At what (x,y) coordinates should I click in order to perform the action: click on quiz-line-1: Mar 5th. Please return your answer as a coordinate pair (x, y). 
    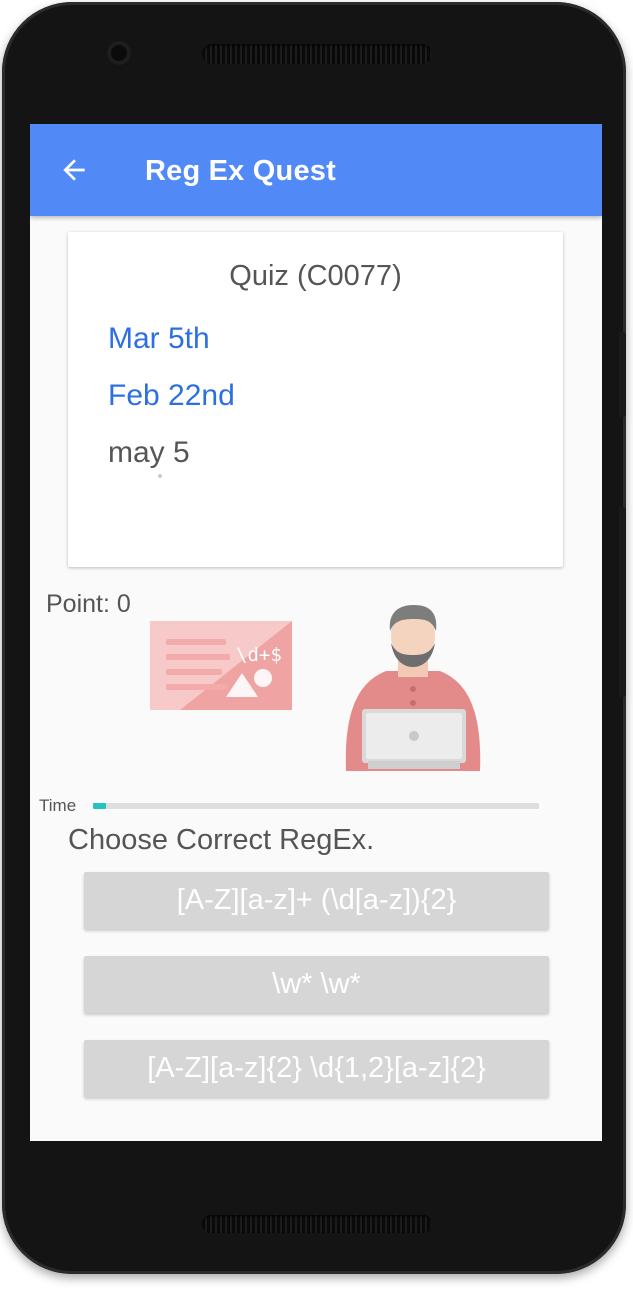
    Looking at the image, I should click on (159, 338).